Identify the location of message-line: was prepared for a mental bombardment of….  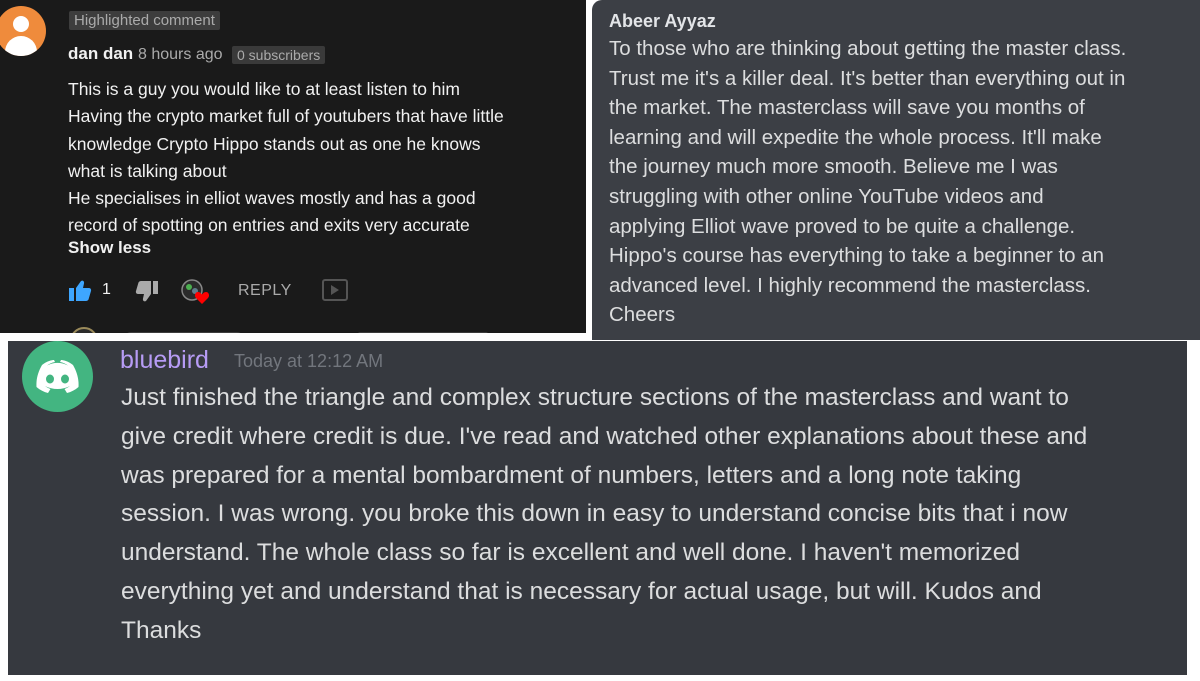
(571, 475).